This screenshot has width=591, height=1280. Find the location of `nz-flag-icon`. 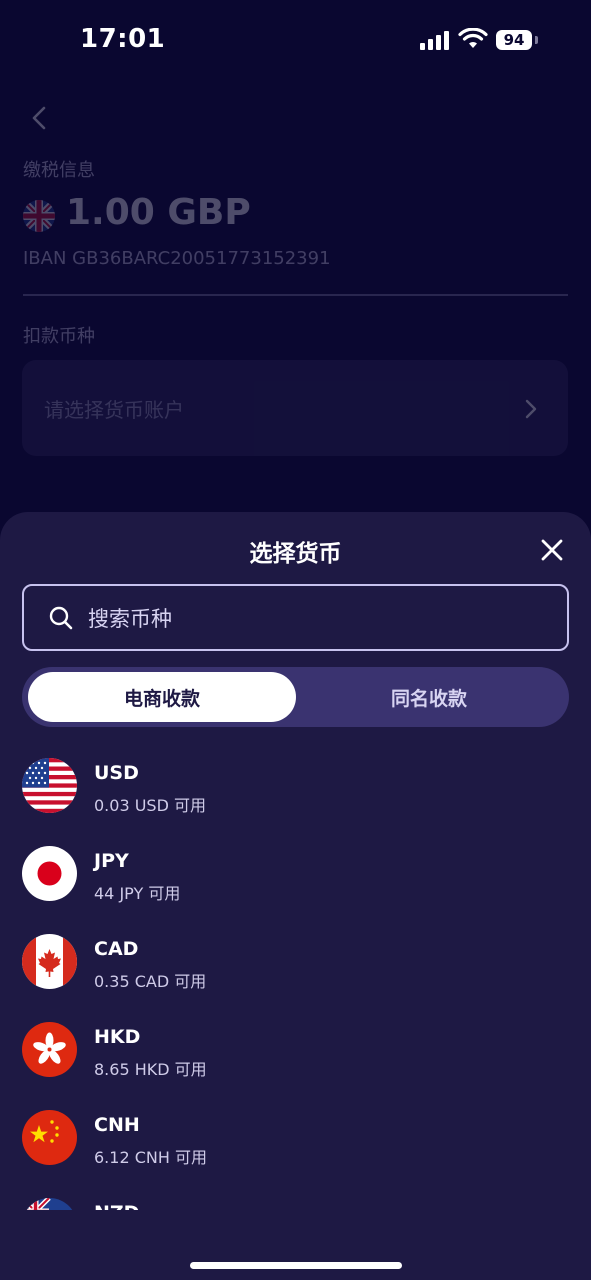

nz-flag-icon is located at coordinates (49, 1204).